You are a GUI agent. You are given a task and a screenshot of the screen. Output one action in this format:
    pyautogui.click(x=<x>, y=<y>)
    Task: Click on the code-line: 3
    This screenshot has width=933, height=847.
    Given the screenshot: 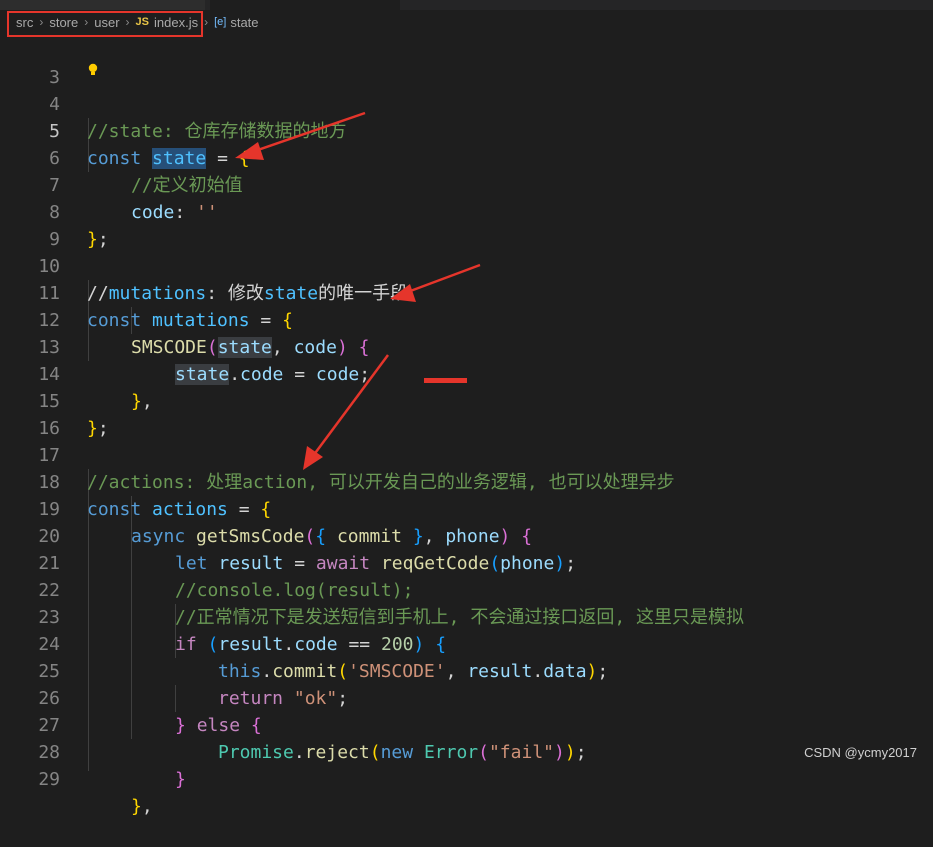 What is the action you would take?
    pyautogui.click(x=466, y=62)
    